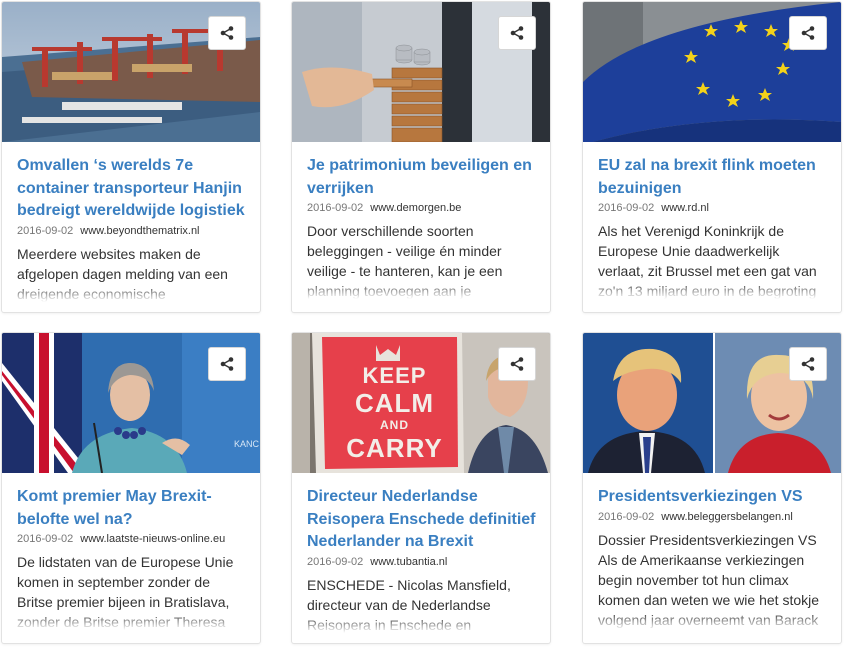  What do you see at coordinates (153, 539) in the screenshot?
I see `card-source: www.laatste-nieuws-online.eu` at bounding box center [153, 539].